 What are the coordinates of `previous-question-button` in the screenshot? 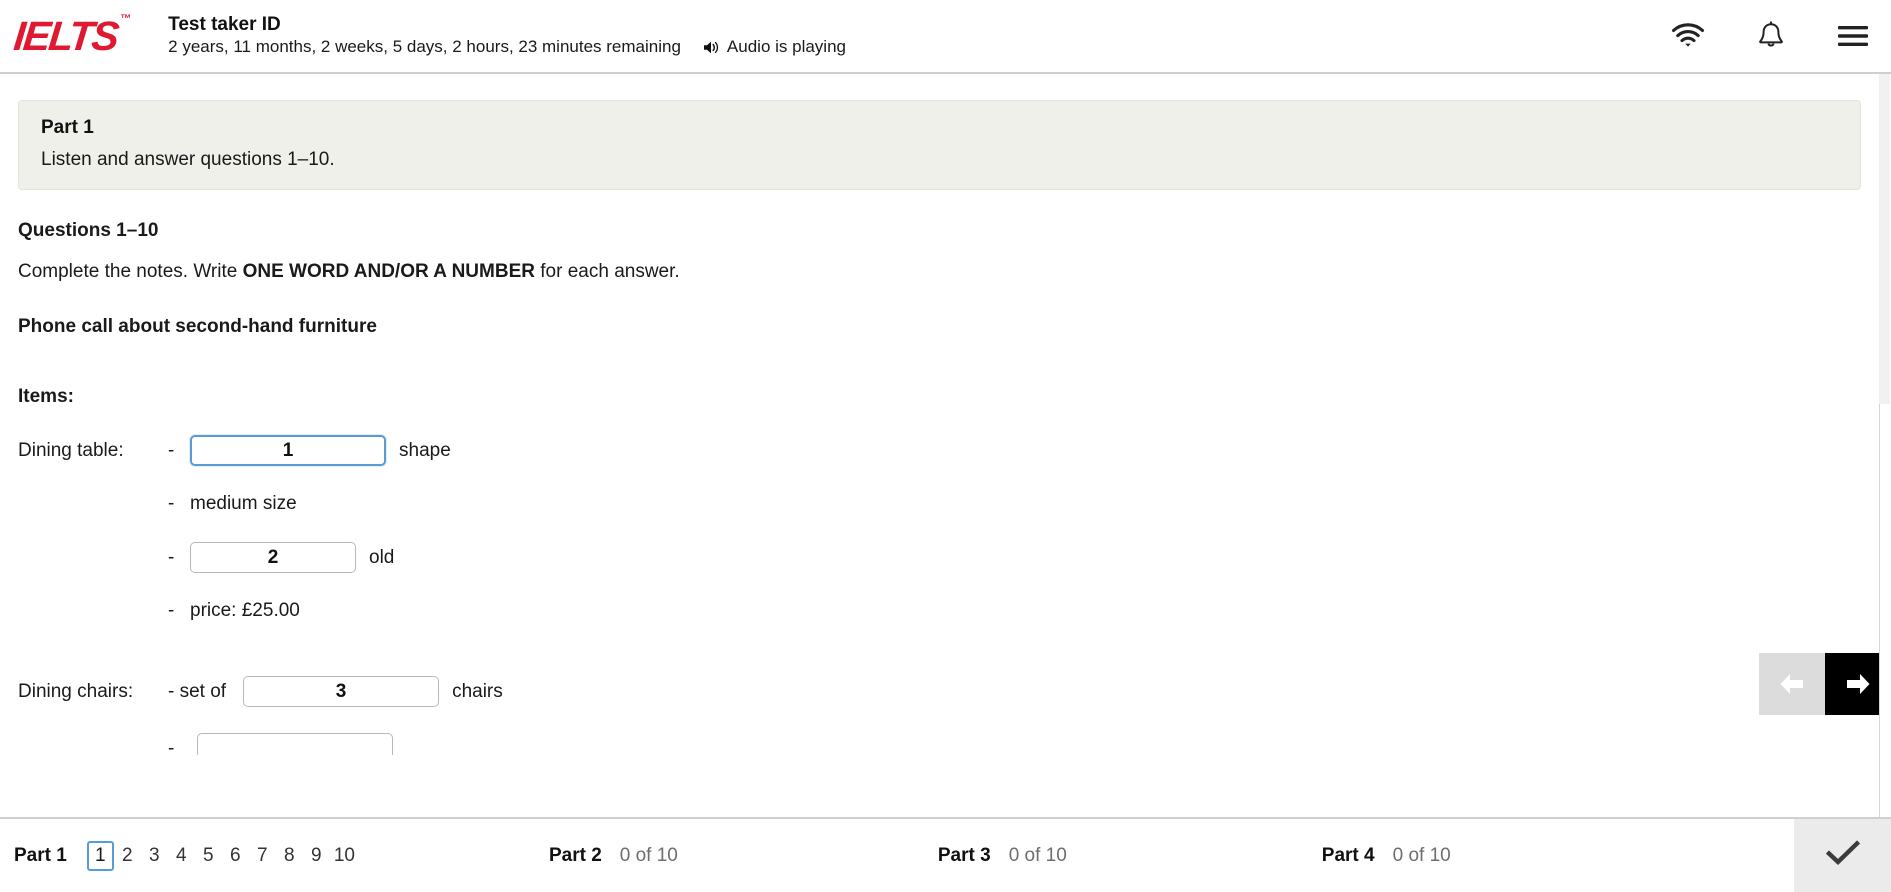 It's located at (1792, 684).